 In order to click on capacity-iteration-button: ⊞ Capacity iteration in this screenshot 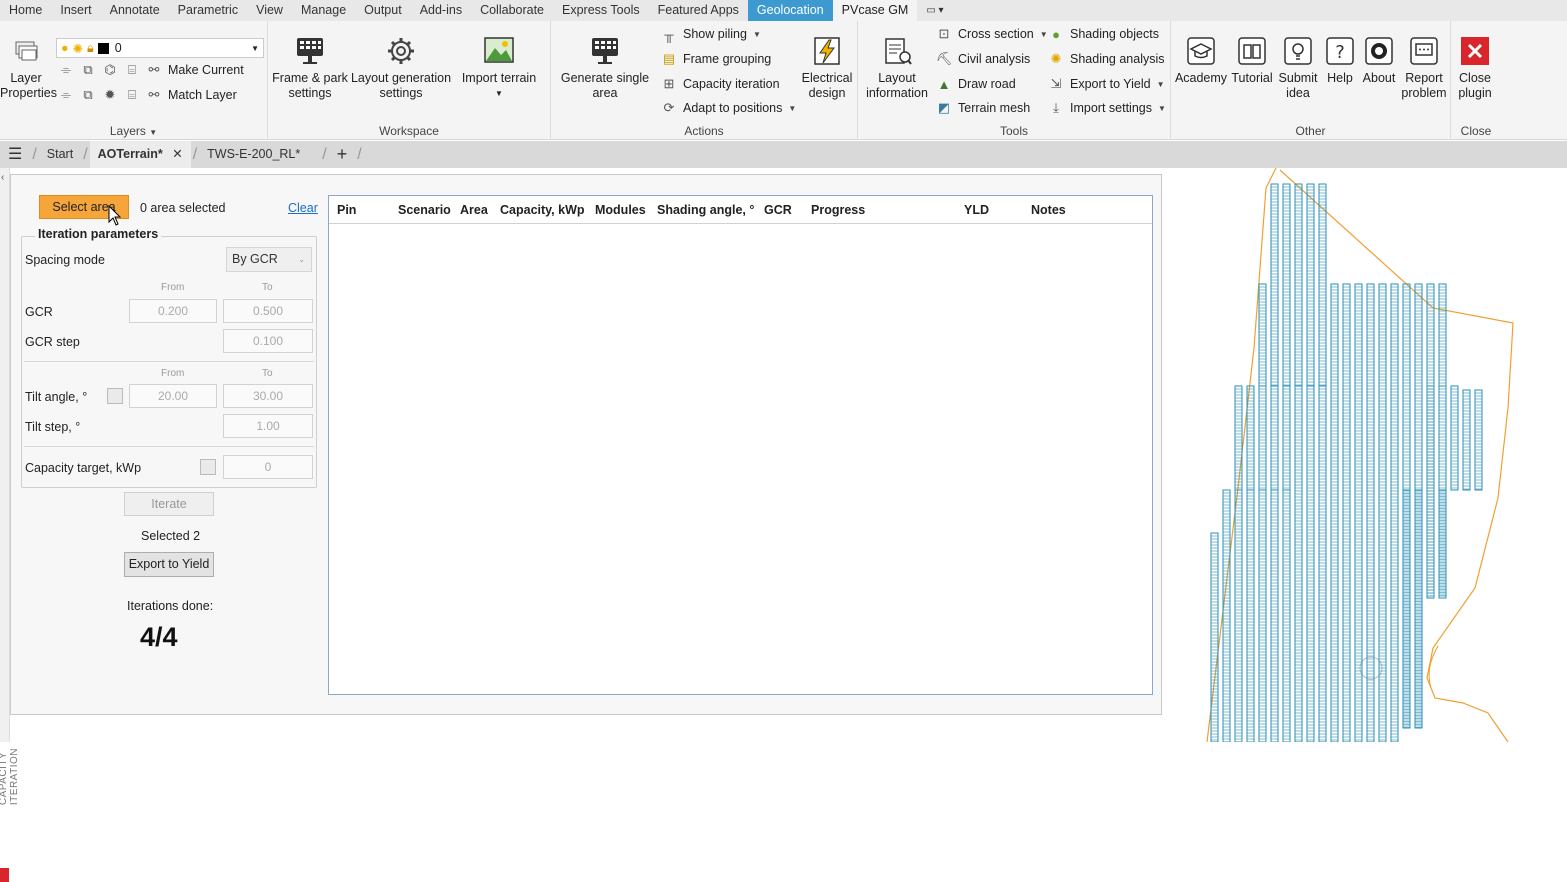, I will do `click(720, 84)`.